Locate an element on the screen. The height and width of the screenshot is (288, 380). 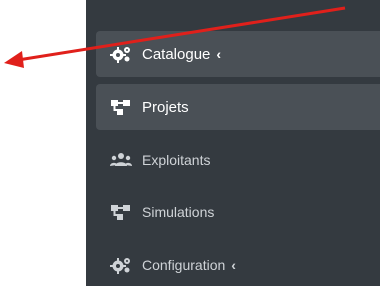
sidebar-item-label: Catalogue is located at coordinates (176, 54).